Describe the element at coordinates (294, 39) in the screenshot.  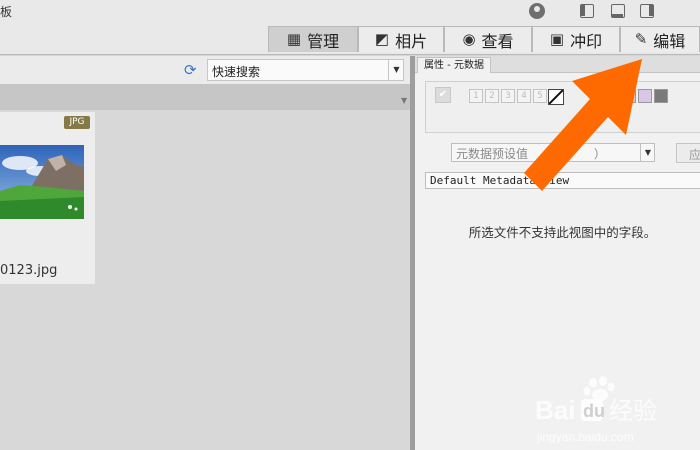
I see `grid-icon: ▦` at that location.